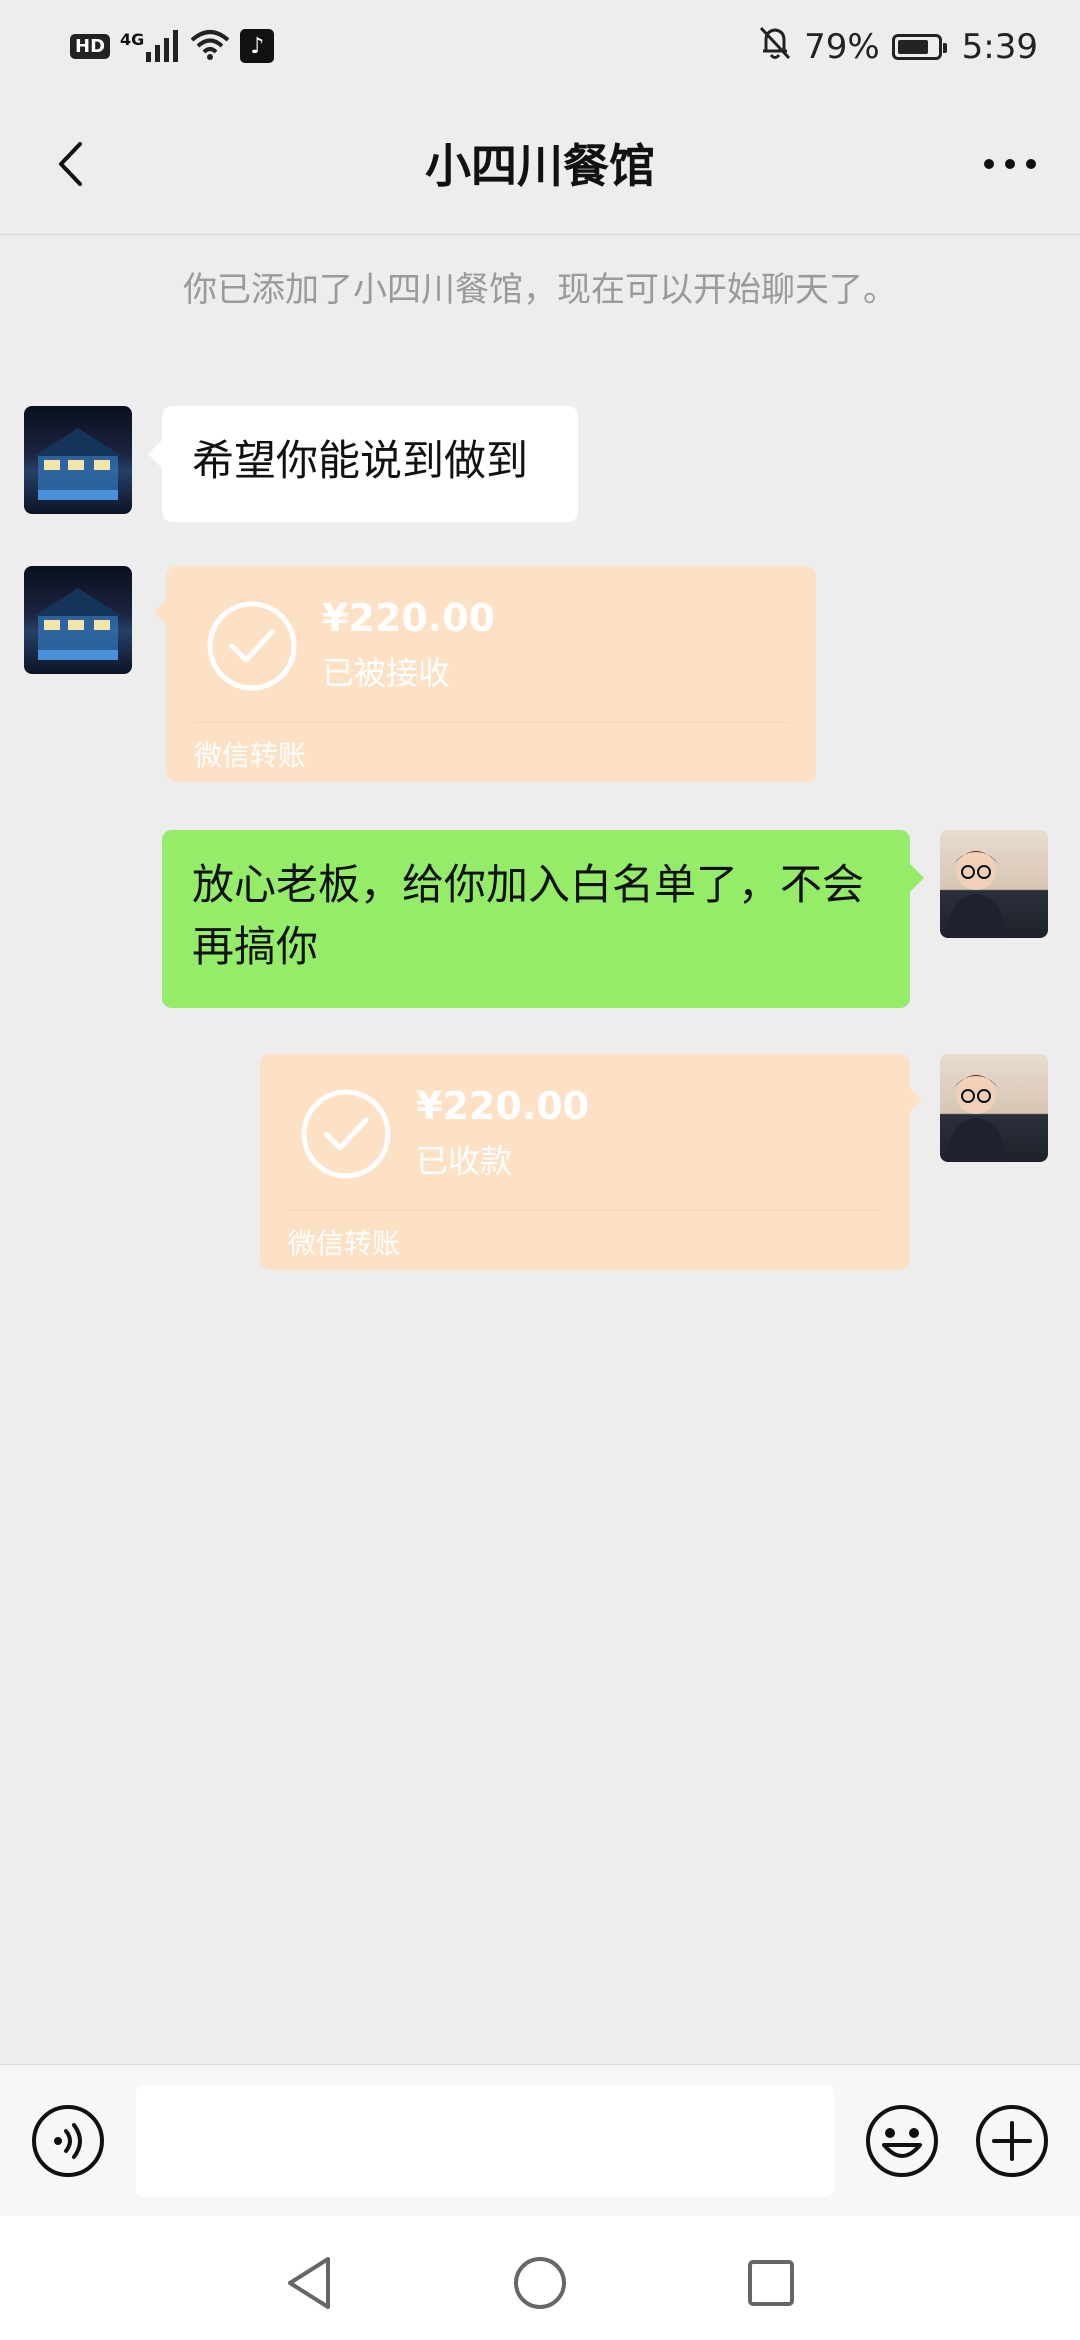  Describe the element at coordinates (485, 2141) in the screenshot. I see `message-input` at that location.